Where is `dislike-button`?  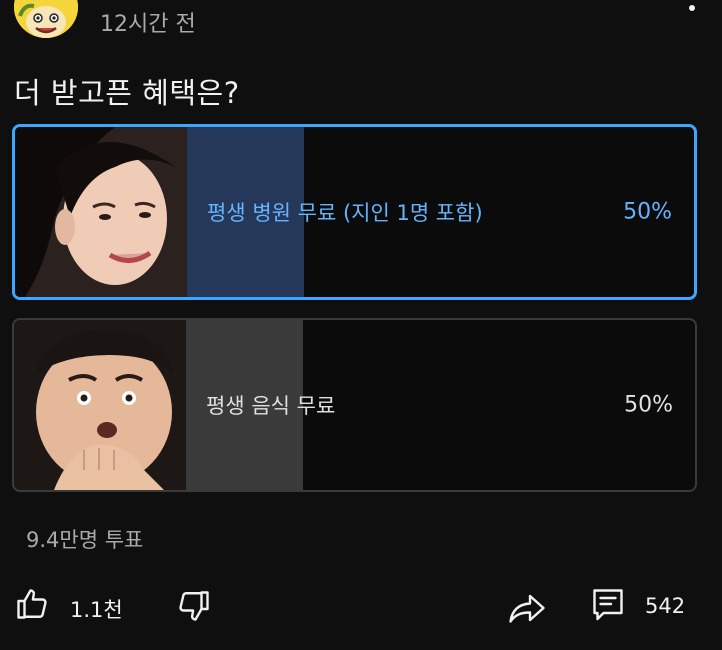
dislike-button is located at coordinates (194, 606).